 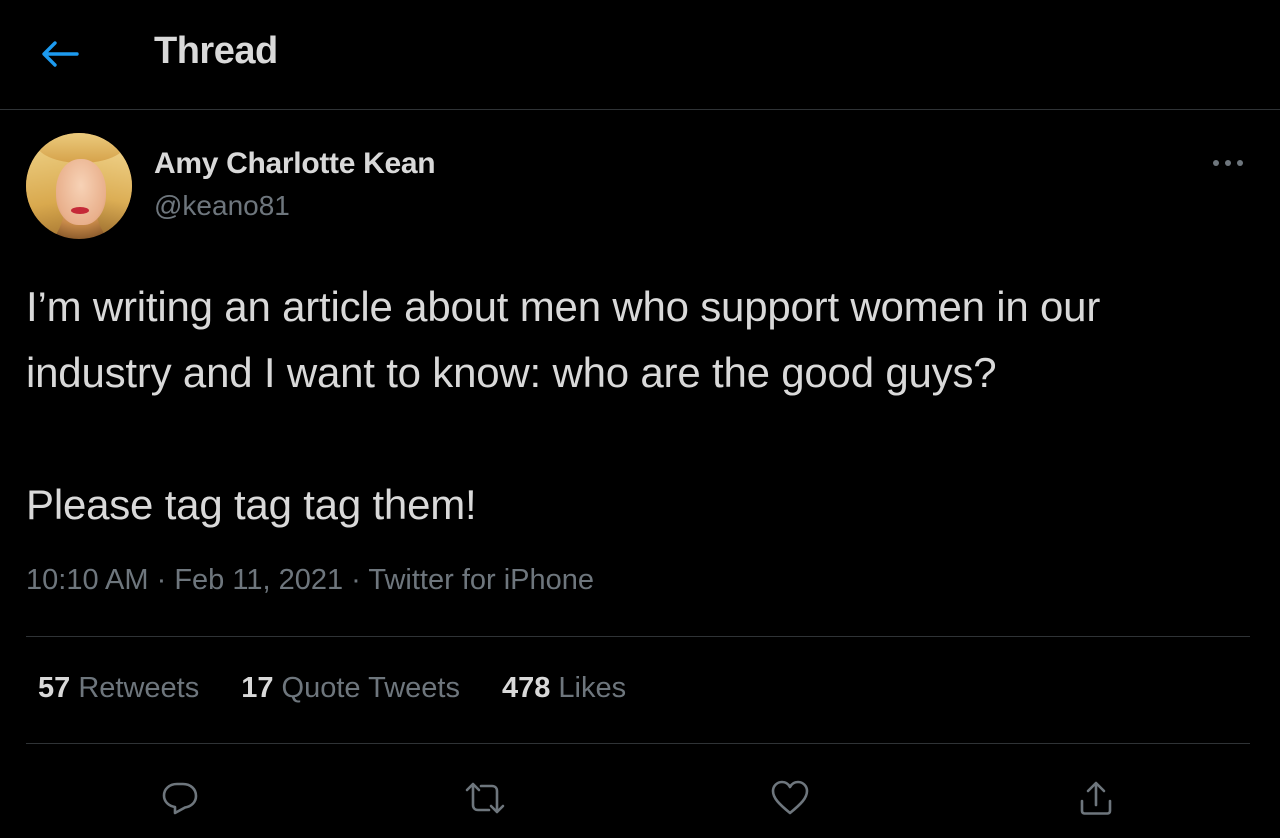 I want to click on page-title: Thread, so click(x=216, y=51).